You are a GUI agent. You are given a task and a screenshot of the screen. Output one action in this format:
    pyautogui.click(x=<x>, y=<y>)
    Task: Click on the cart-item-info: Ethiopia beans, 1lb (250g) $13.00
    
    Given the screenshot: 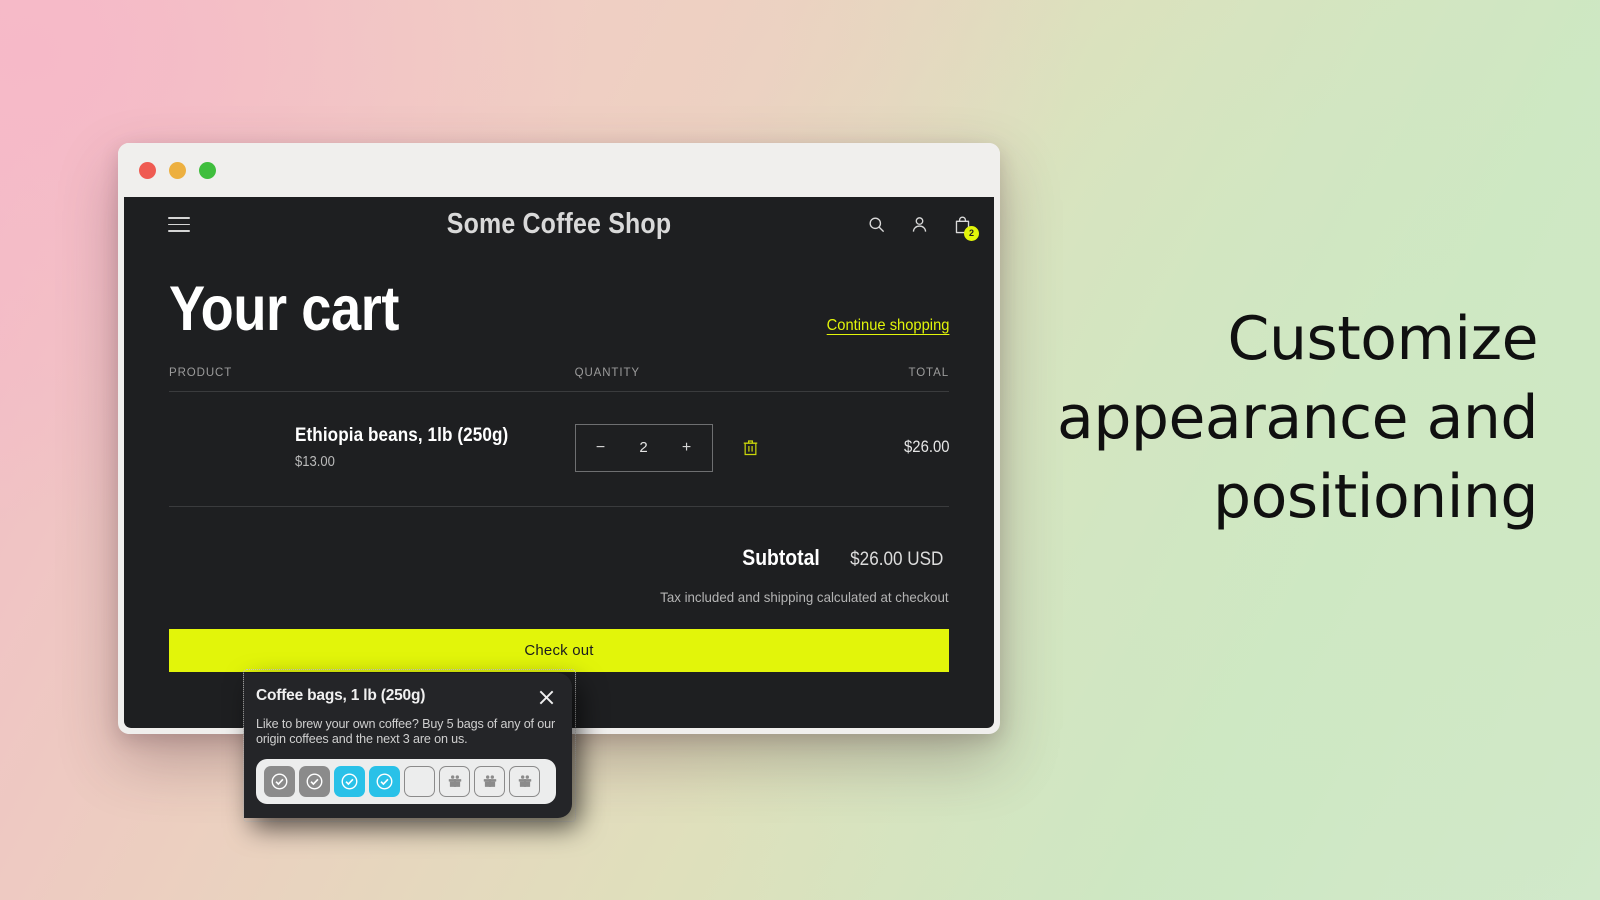 What is the action you would take?
    pyautogui.click(x=372, y=447)
    